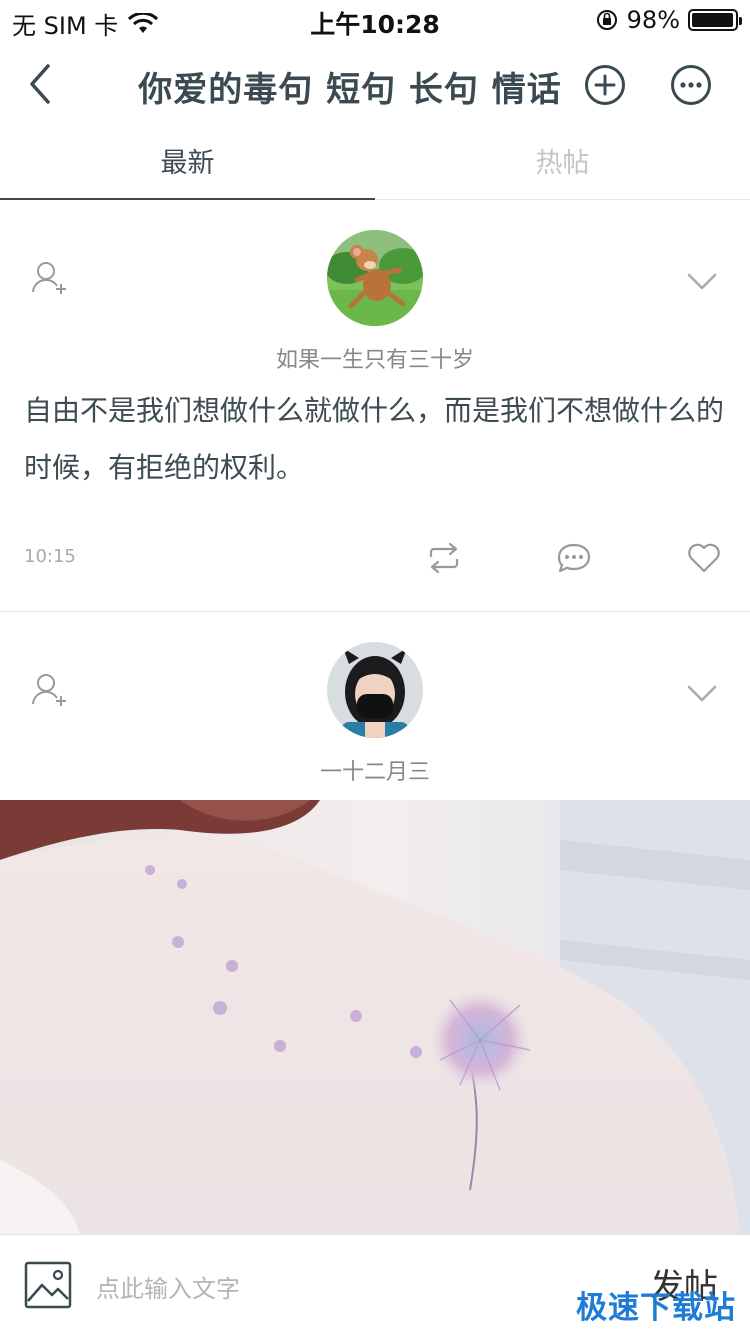 The height and width of the screenshot is (1334, 750). What do you see at coordinates (444, 558) in the screenshot?
I see `repost-icon` at bounding box center [444, 558].